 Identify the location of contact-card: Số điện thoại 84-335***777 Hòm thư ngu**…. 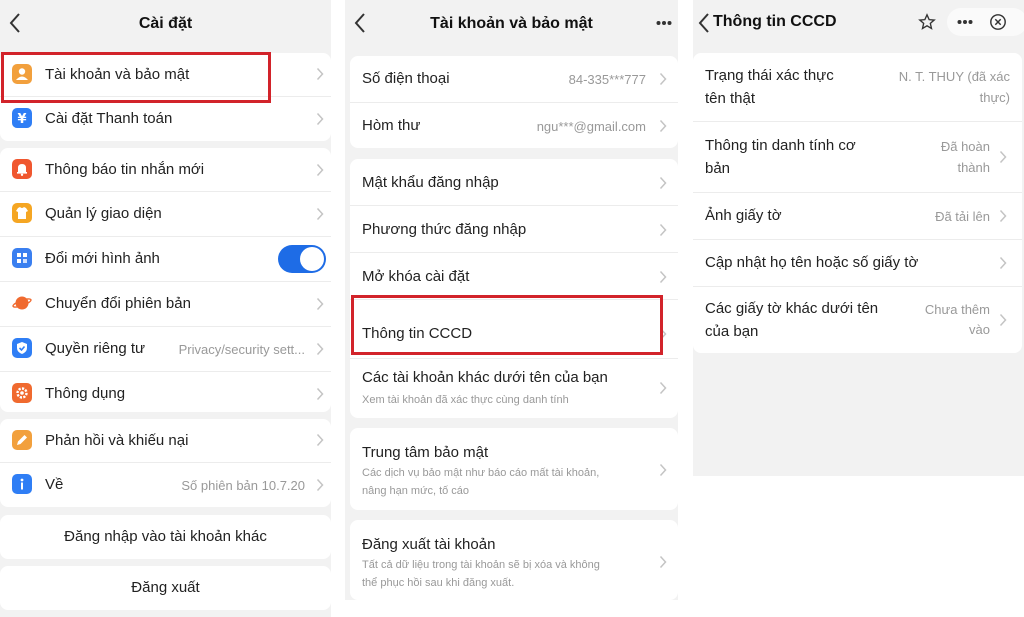
(514, 102).